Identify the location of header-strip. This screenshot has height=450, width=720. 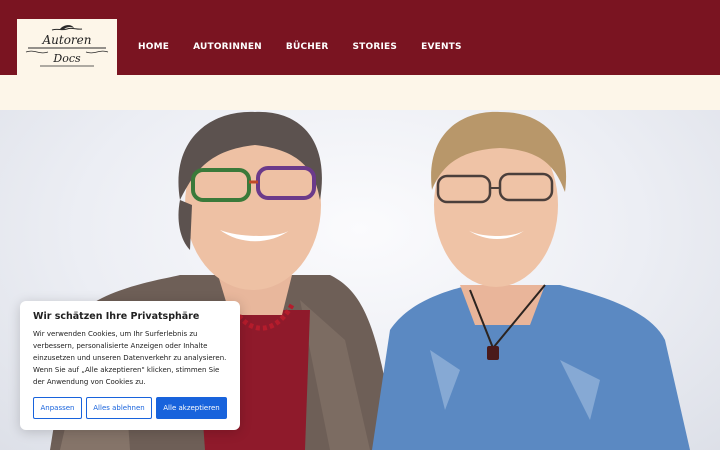
(360, 92).